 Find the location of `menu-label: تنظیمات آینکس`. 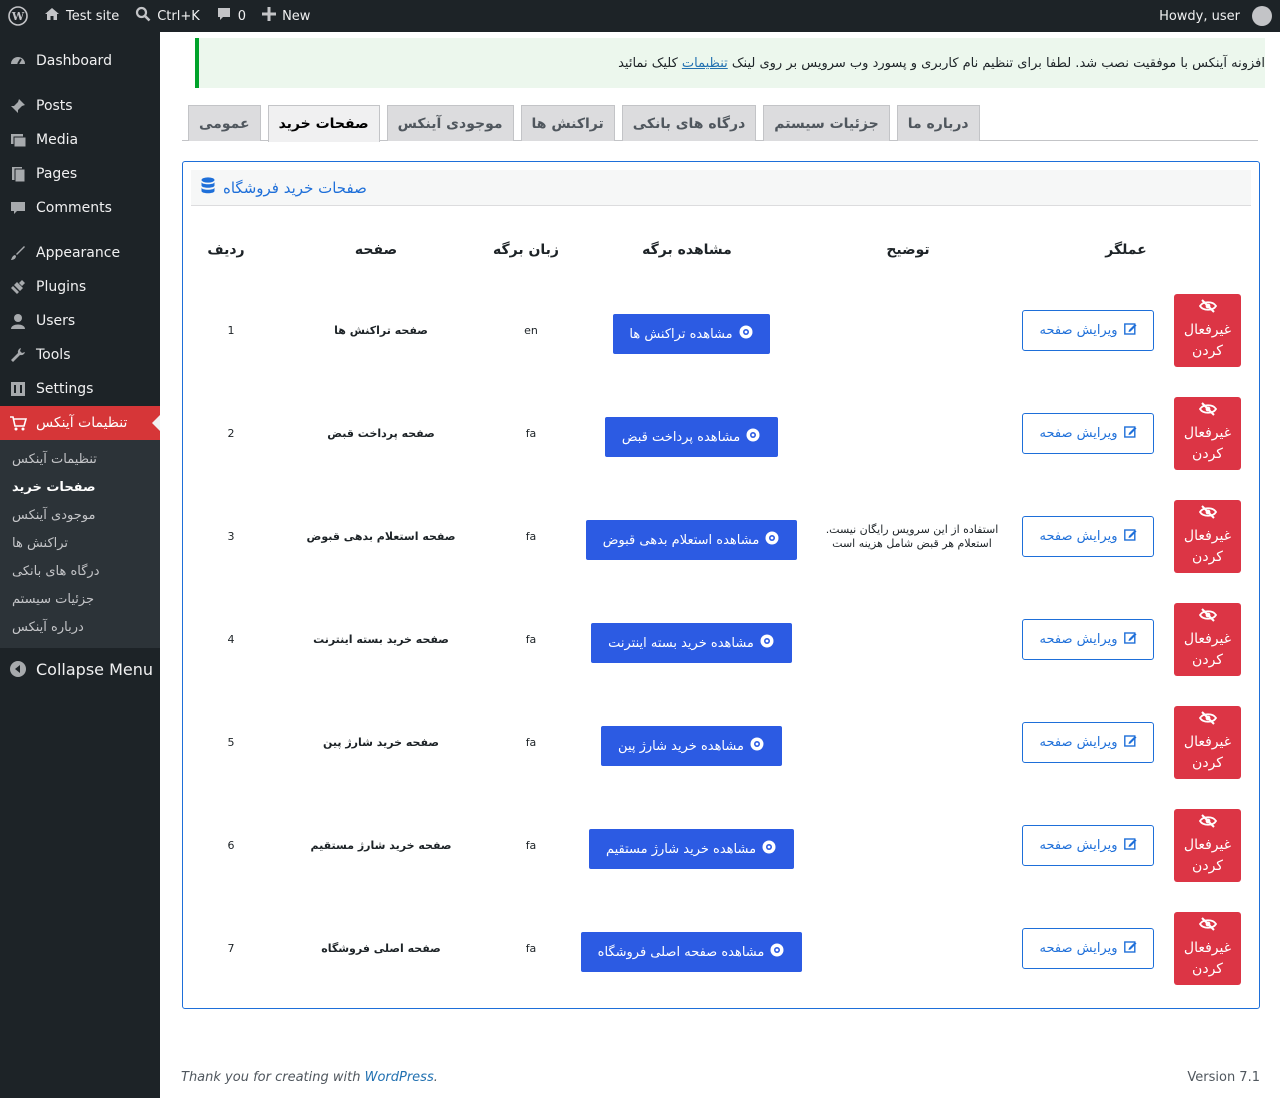

menu-label: تنظیمات آینکس is located at coordinates (82, 423).